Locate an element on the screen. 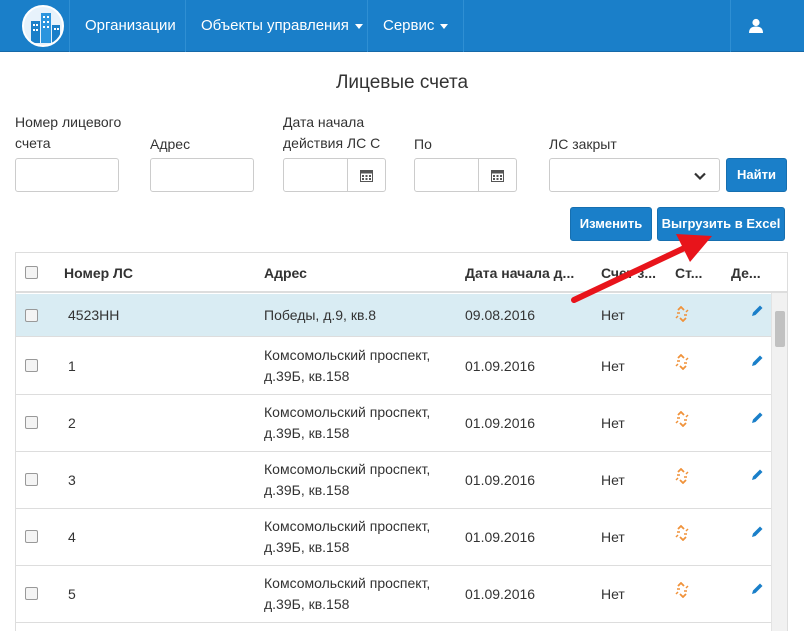 The width and height of the screenshot is (804, 631). account-number: 3 is located at coordinates (72, 480).